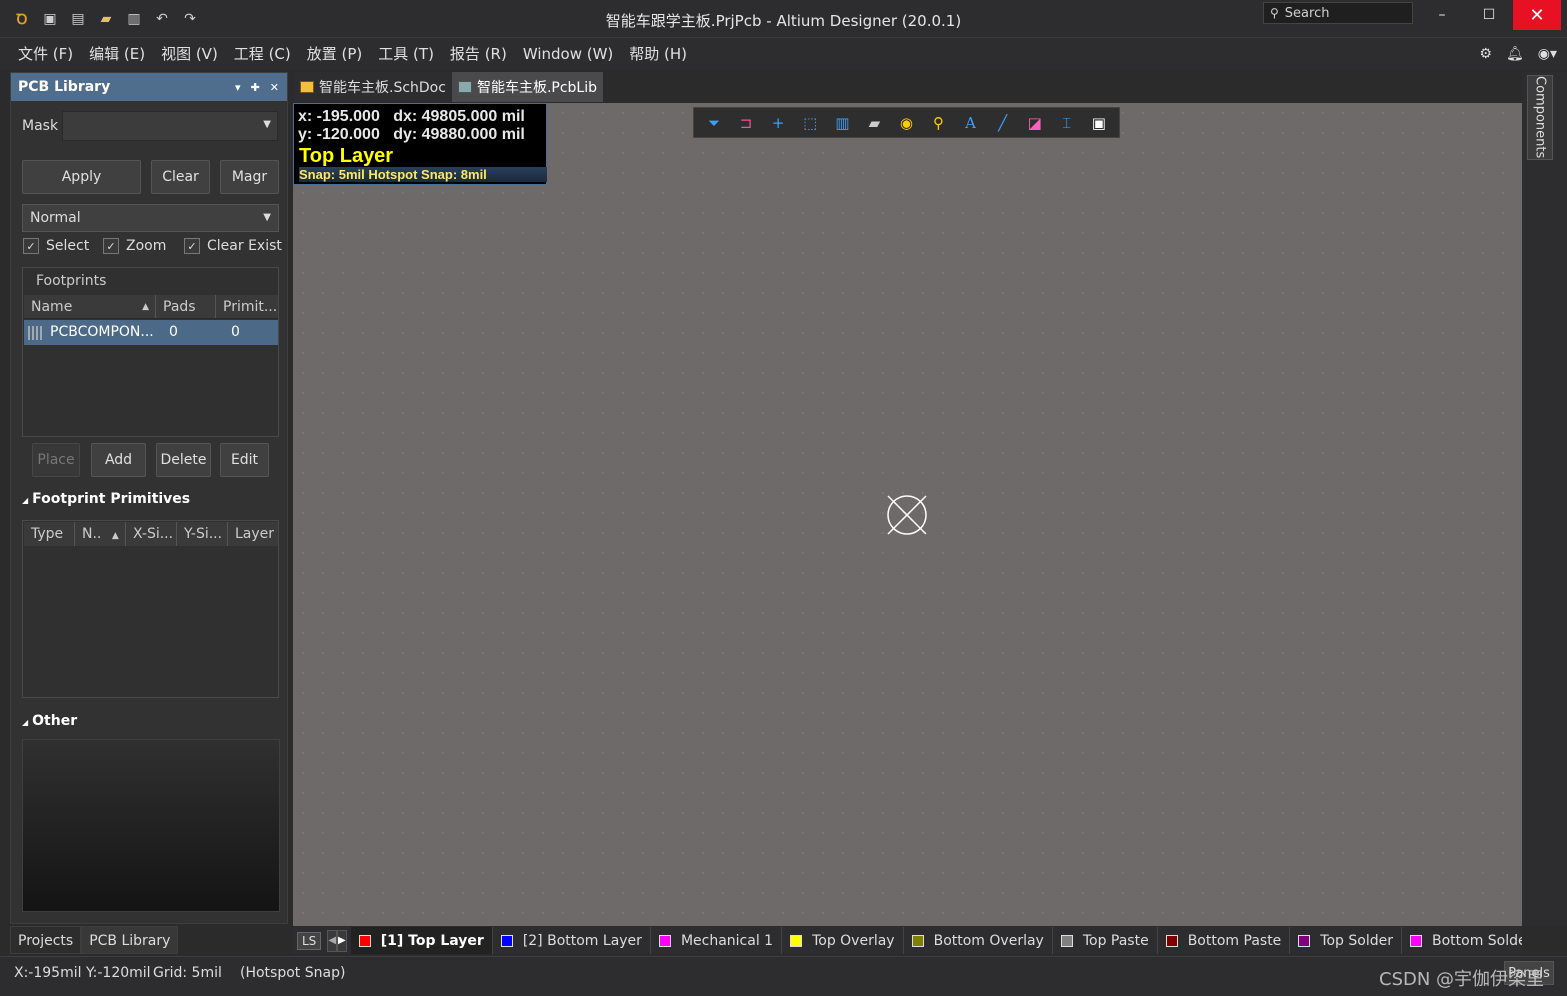 The height and width of the screenshot is (996, 1567). I want to click on mask-input: ▼, so click(170, 126).